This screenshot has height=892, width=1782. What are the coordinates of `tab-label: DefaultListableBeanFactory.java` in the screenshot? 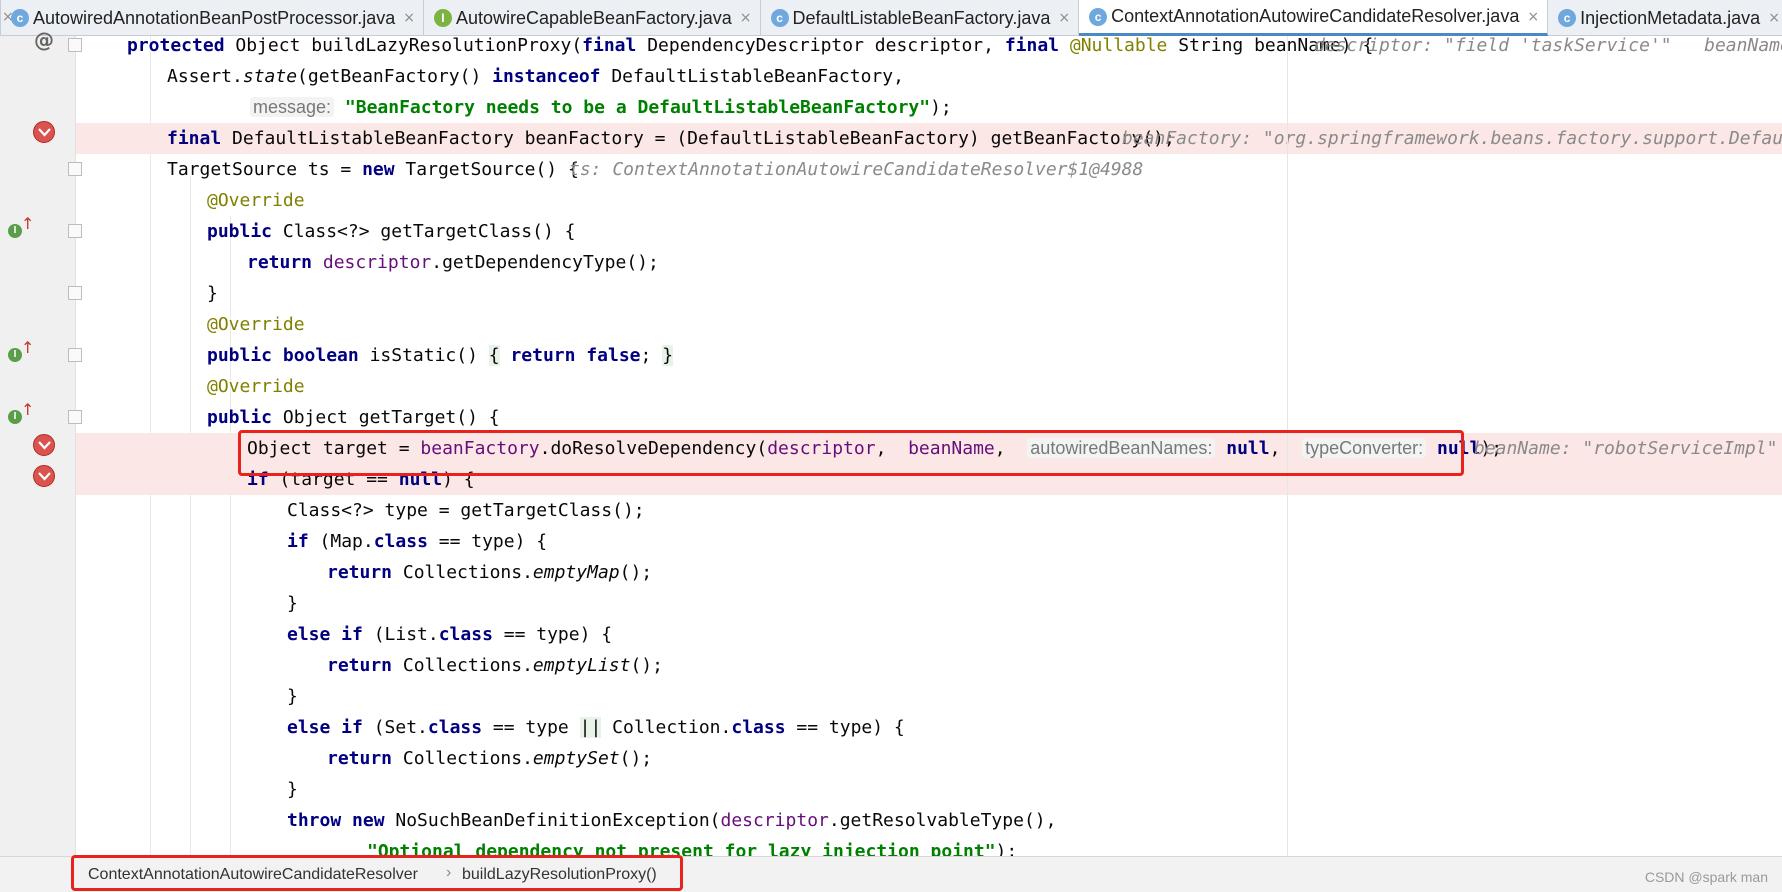 It's located at (921, 17).